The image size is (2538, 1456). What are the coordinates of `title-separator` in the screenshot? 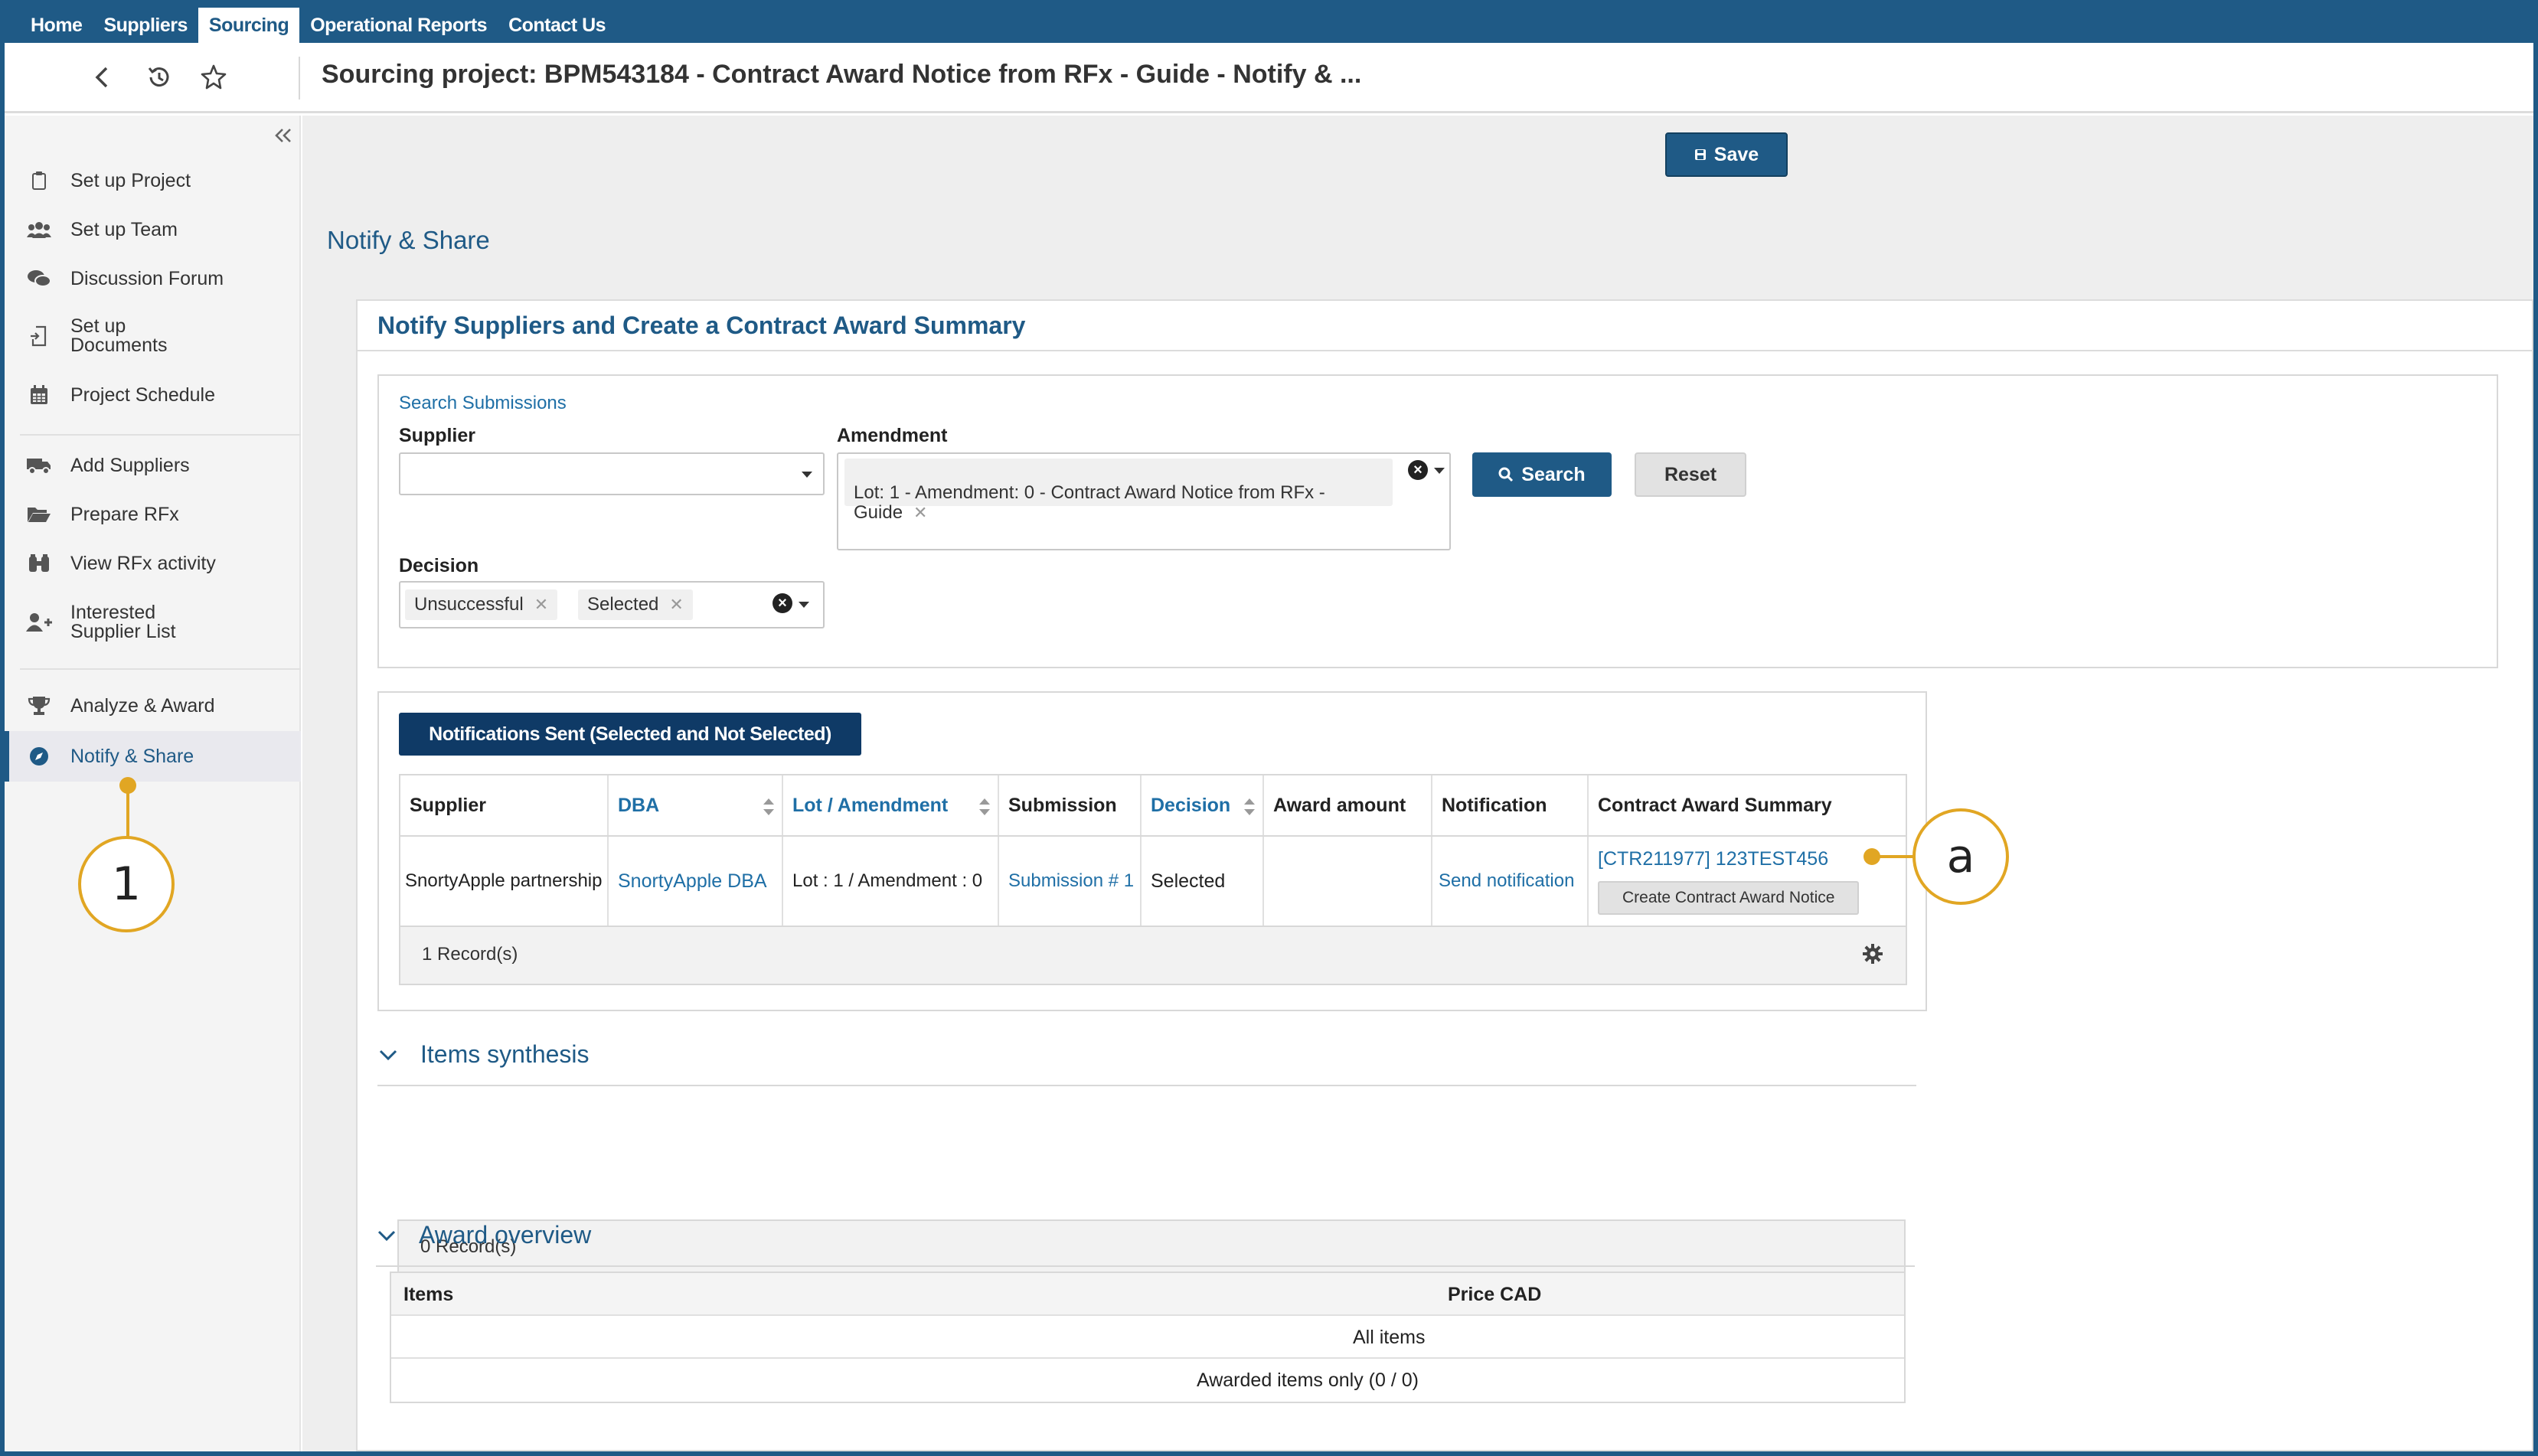 It's located at (299, 78).